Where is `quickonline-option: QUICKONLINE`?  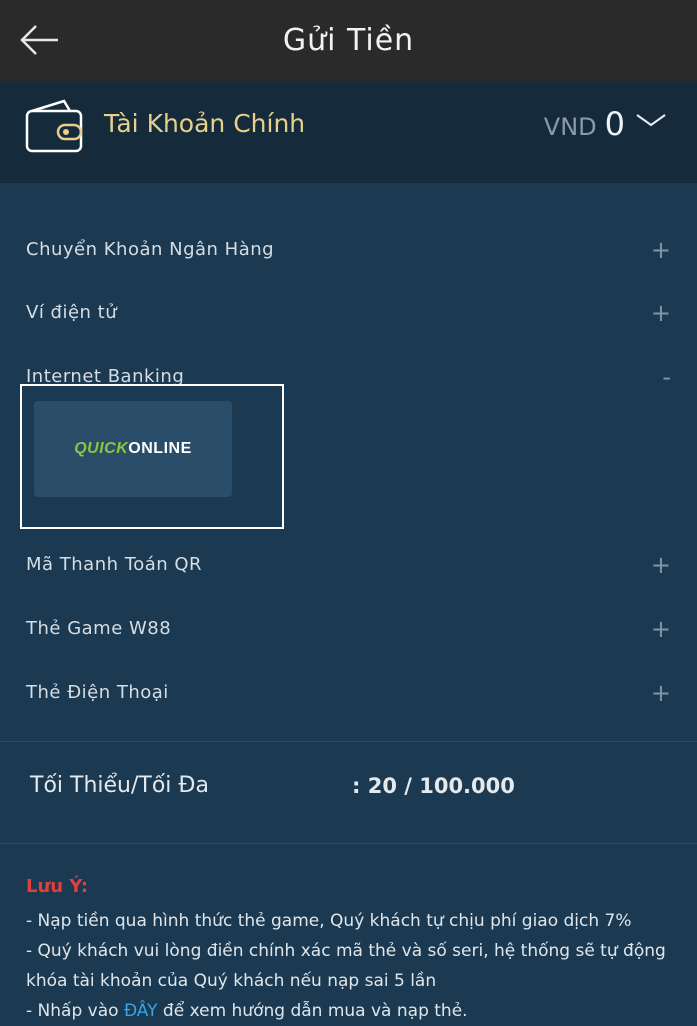
quickonline-option: QUICKONLINE is located at coordinates (133, 449).